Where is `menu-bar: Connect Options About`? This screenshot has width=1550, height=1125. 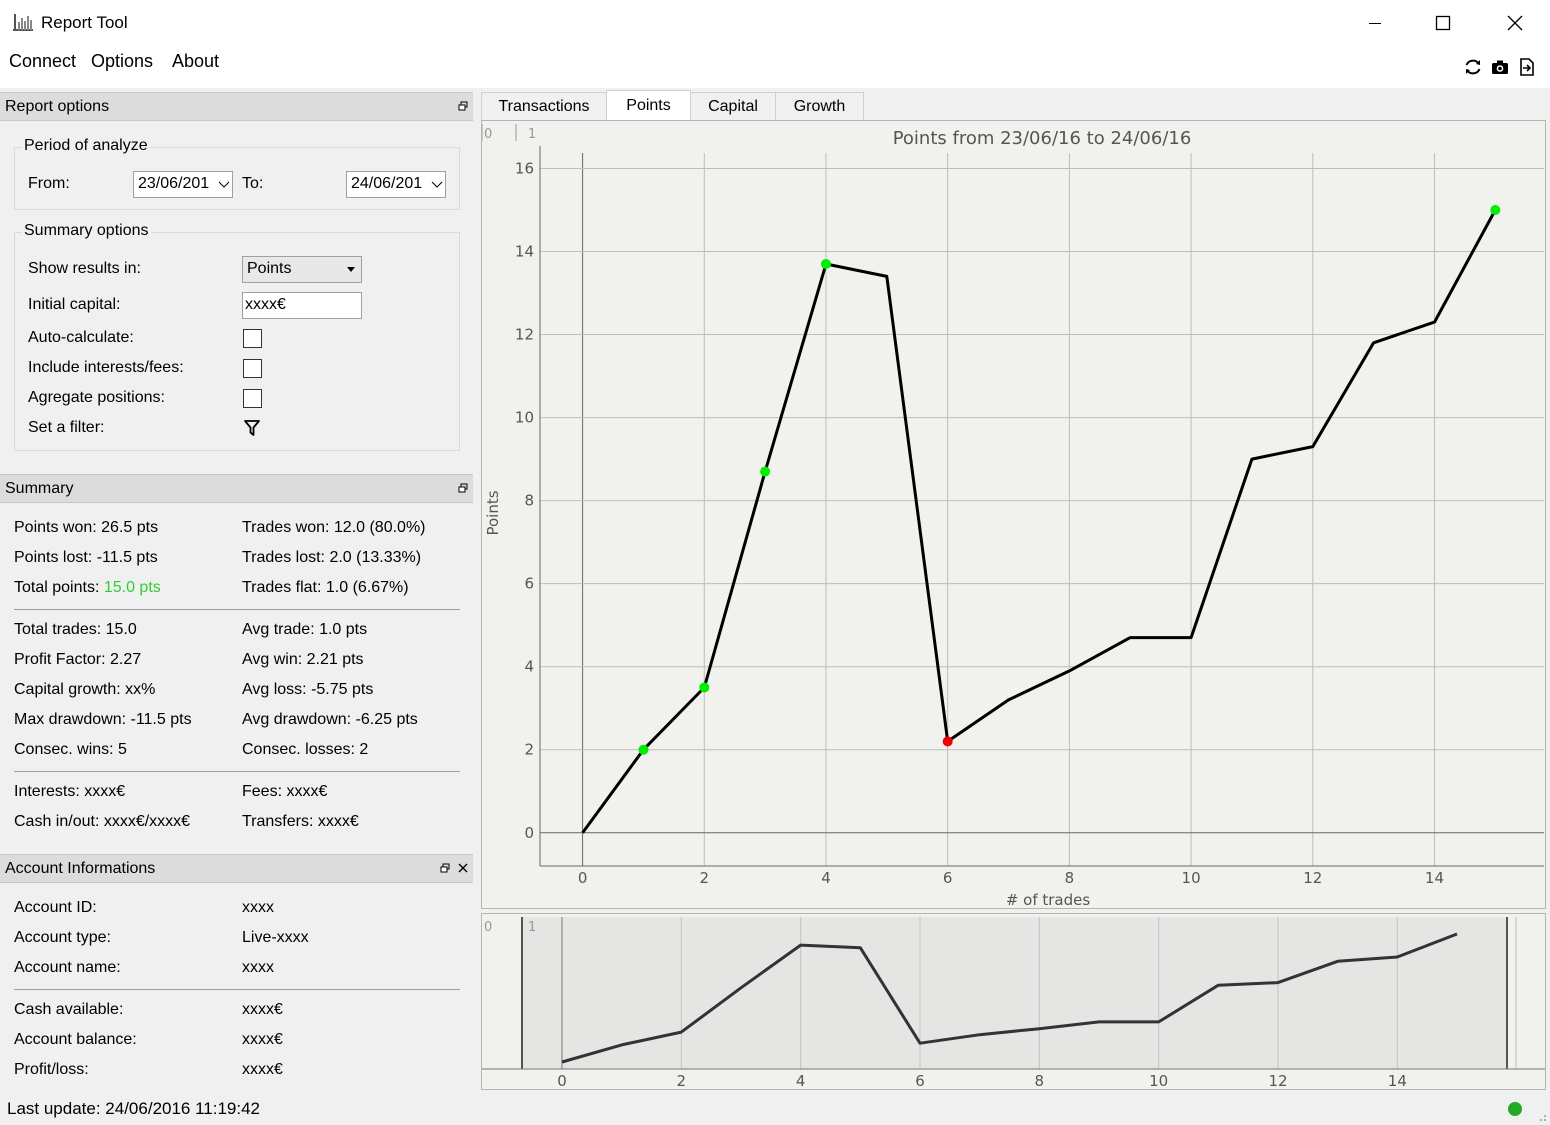
menu-bar: Connect Options About is located at coordinates (775, 67).